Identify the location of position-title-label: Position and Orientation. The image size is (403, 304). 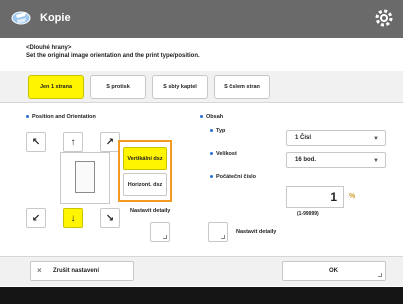
(64, 117).